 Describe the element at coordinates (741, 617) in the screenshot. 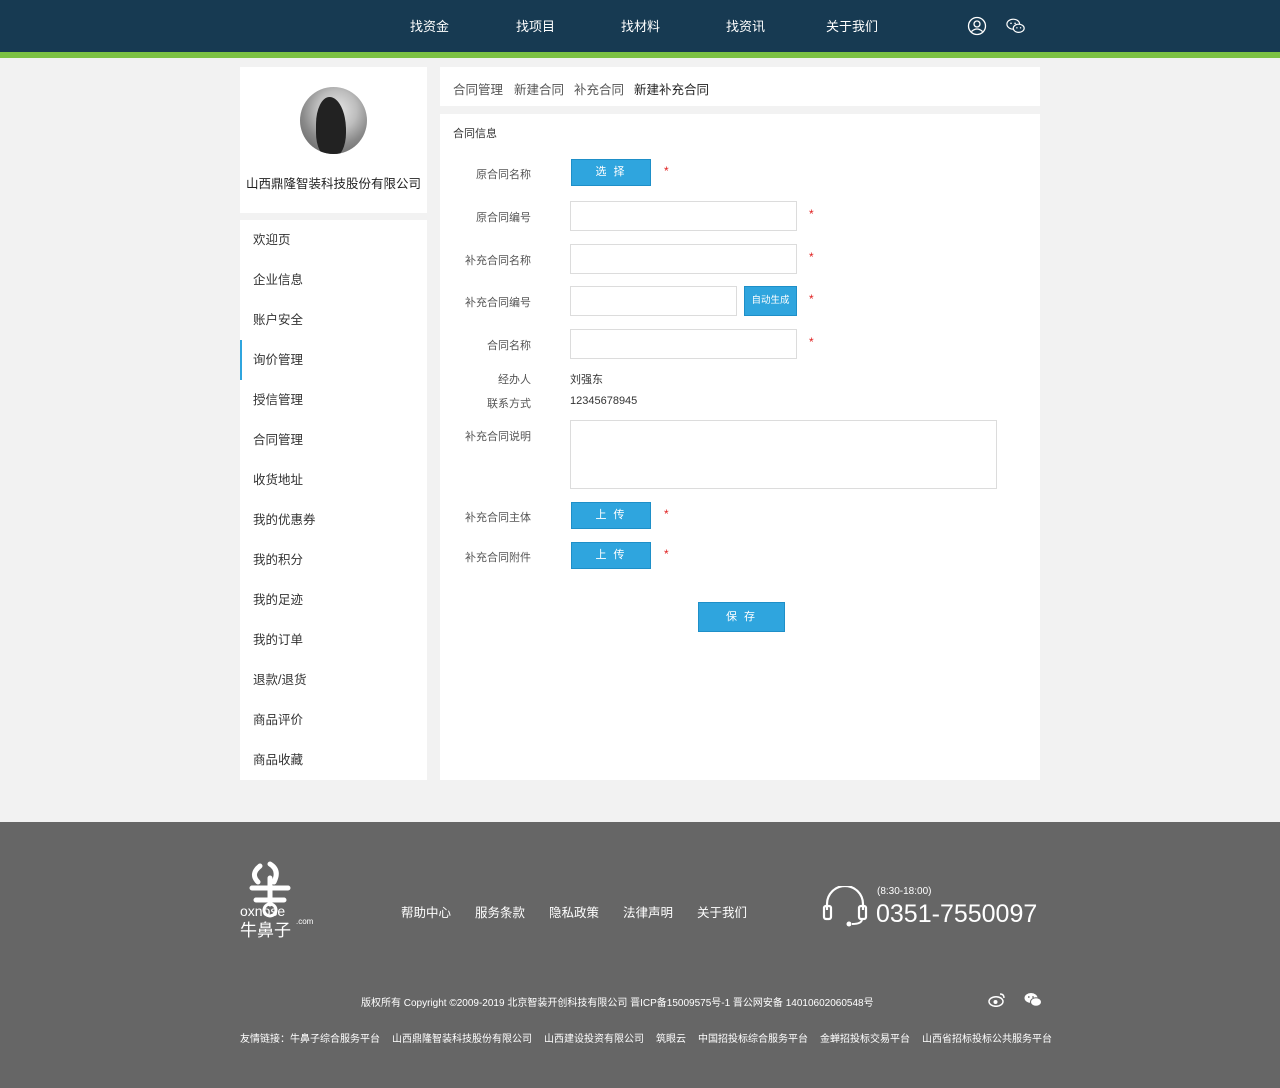

I see `save-button: 保 存` at that location.